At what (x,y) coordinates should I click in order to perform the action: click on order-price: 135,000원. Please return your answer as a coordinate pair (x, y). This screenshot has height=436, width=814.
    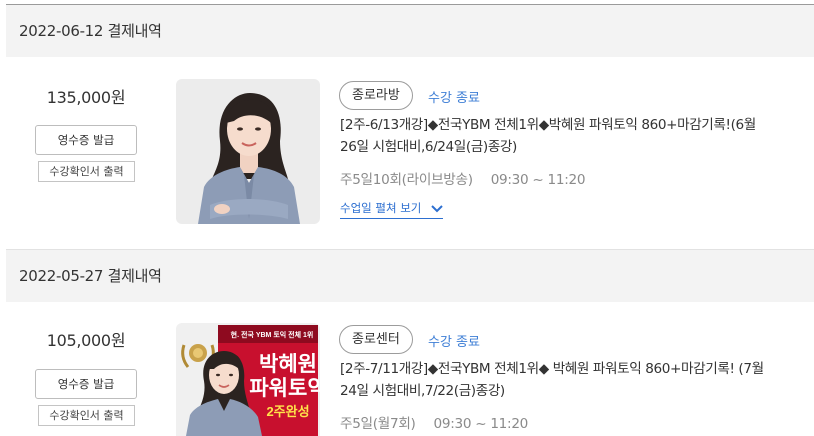
    Looking at the image, I should click on (86, 97).